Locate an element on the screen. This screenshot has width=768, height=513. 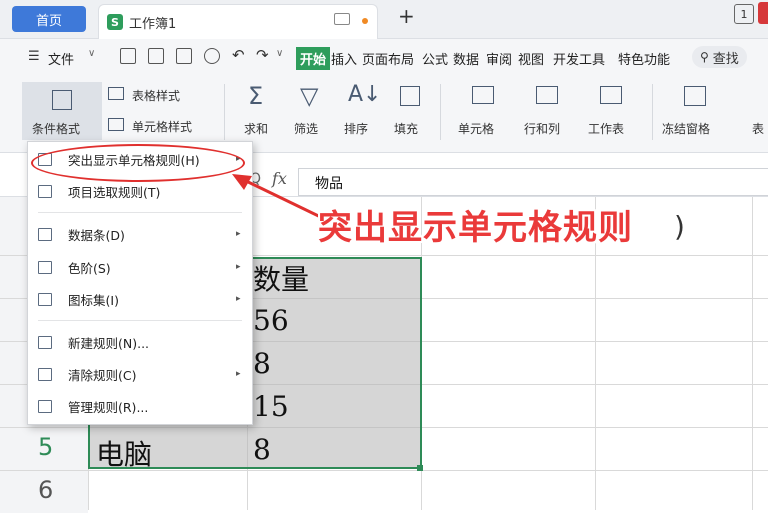
icon-sets-icon is located at coordinates (45, 299).